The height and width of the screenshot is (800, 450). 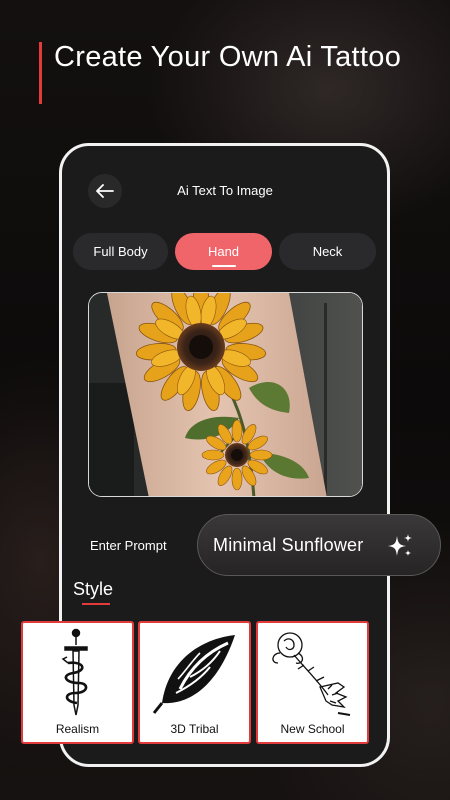 What do you see at coordinates (228, 57) in the screenshot?
I see `headline: Create Your Own Ai Tattoo` at bounding box center [228, 57].